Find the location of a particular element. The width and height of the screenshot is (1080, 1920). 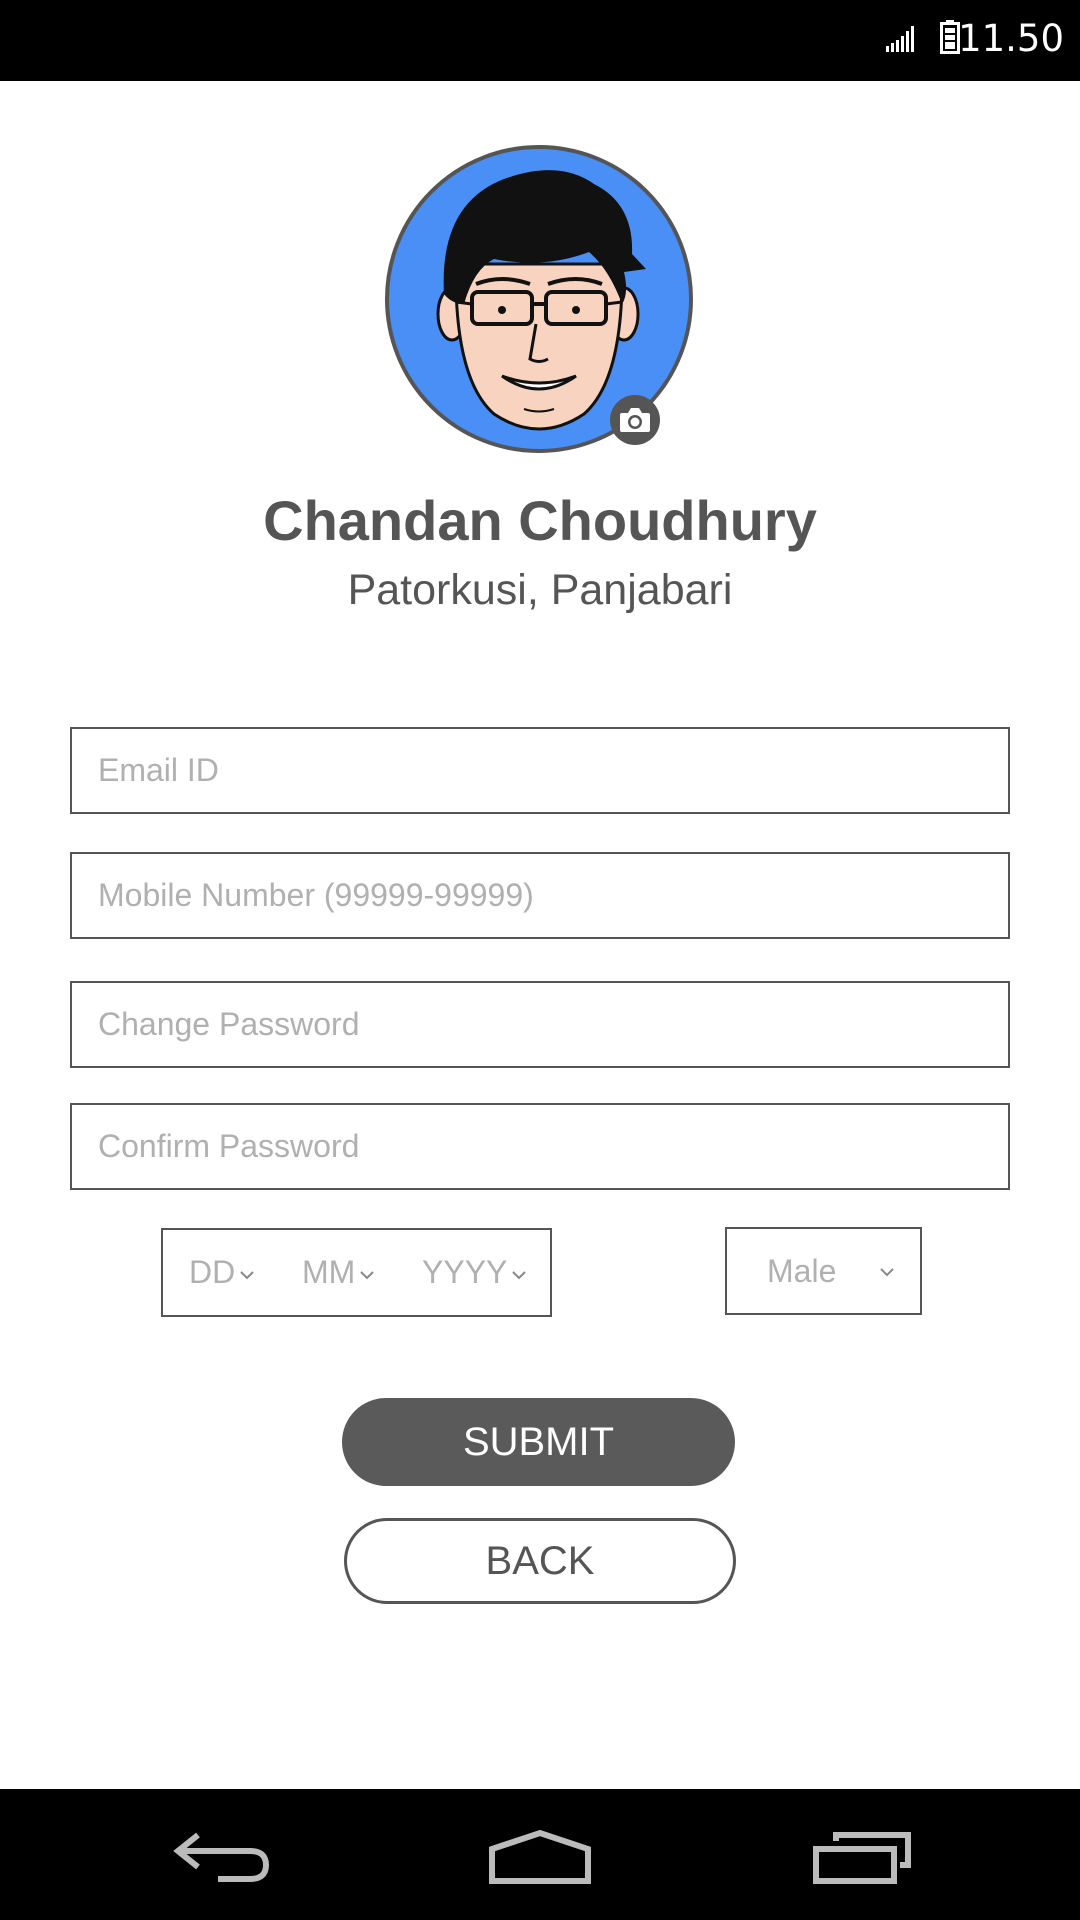

gender-select-value: Male is located at coordinates (802, 1271).